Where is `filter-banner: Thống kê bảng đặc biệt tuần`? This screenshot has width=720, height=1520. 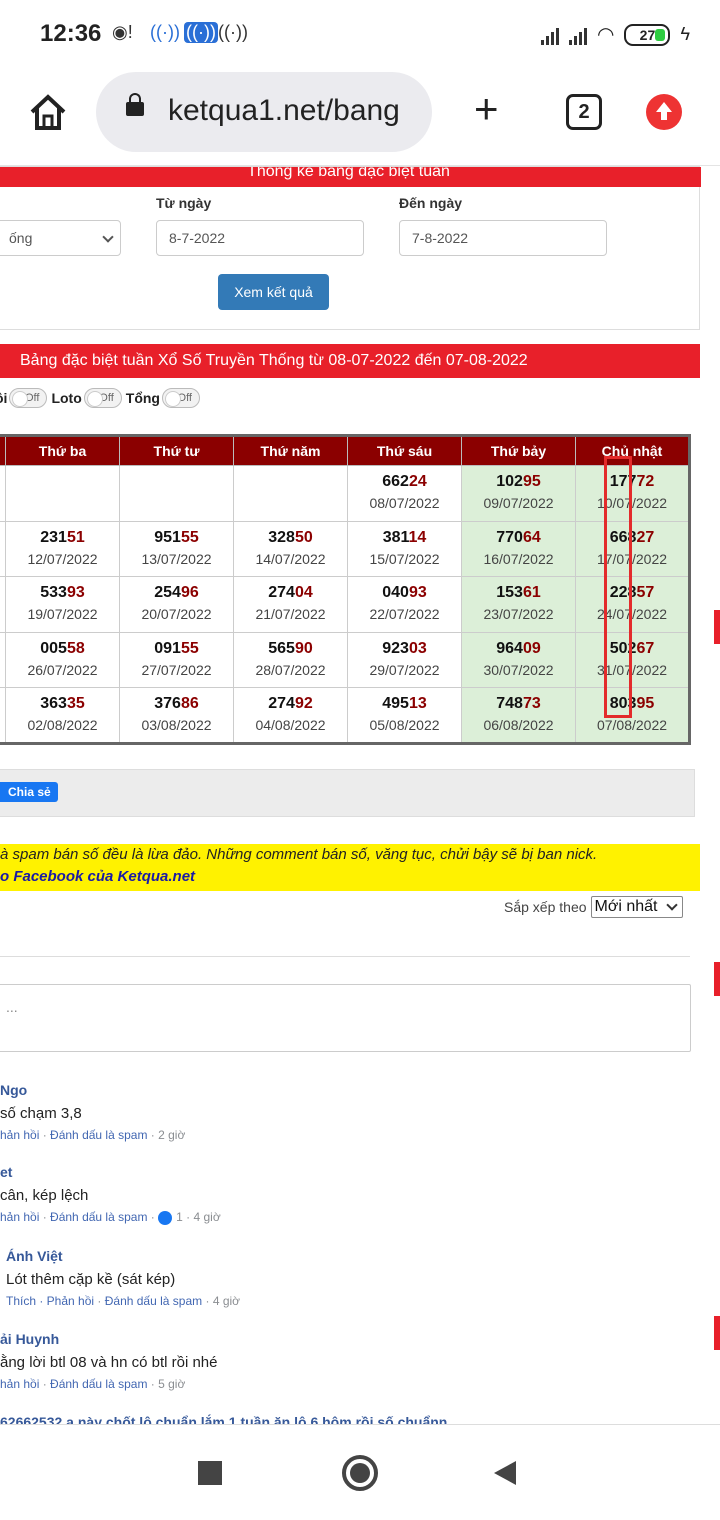
filter-banner: Thống kê bảng đặc biệt tuần is located at coordinates (350, 177).